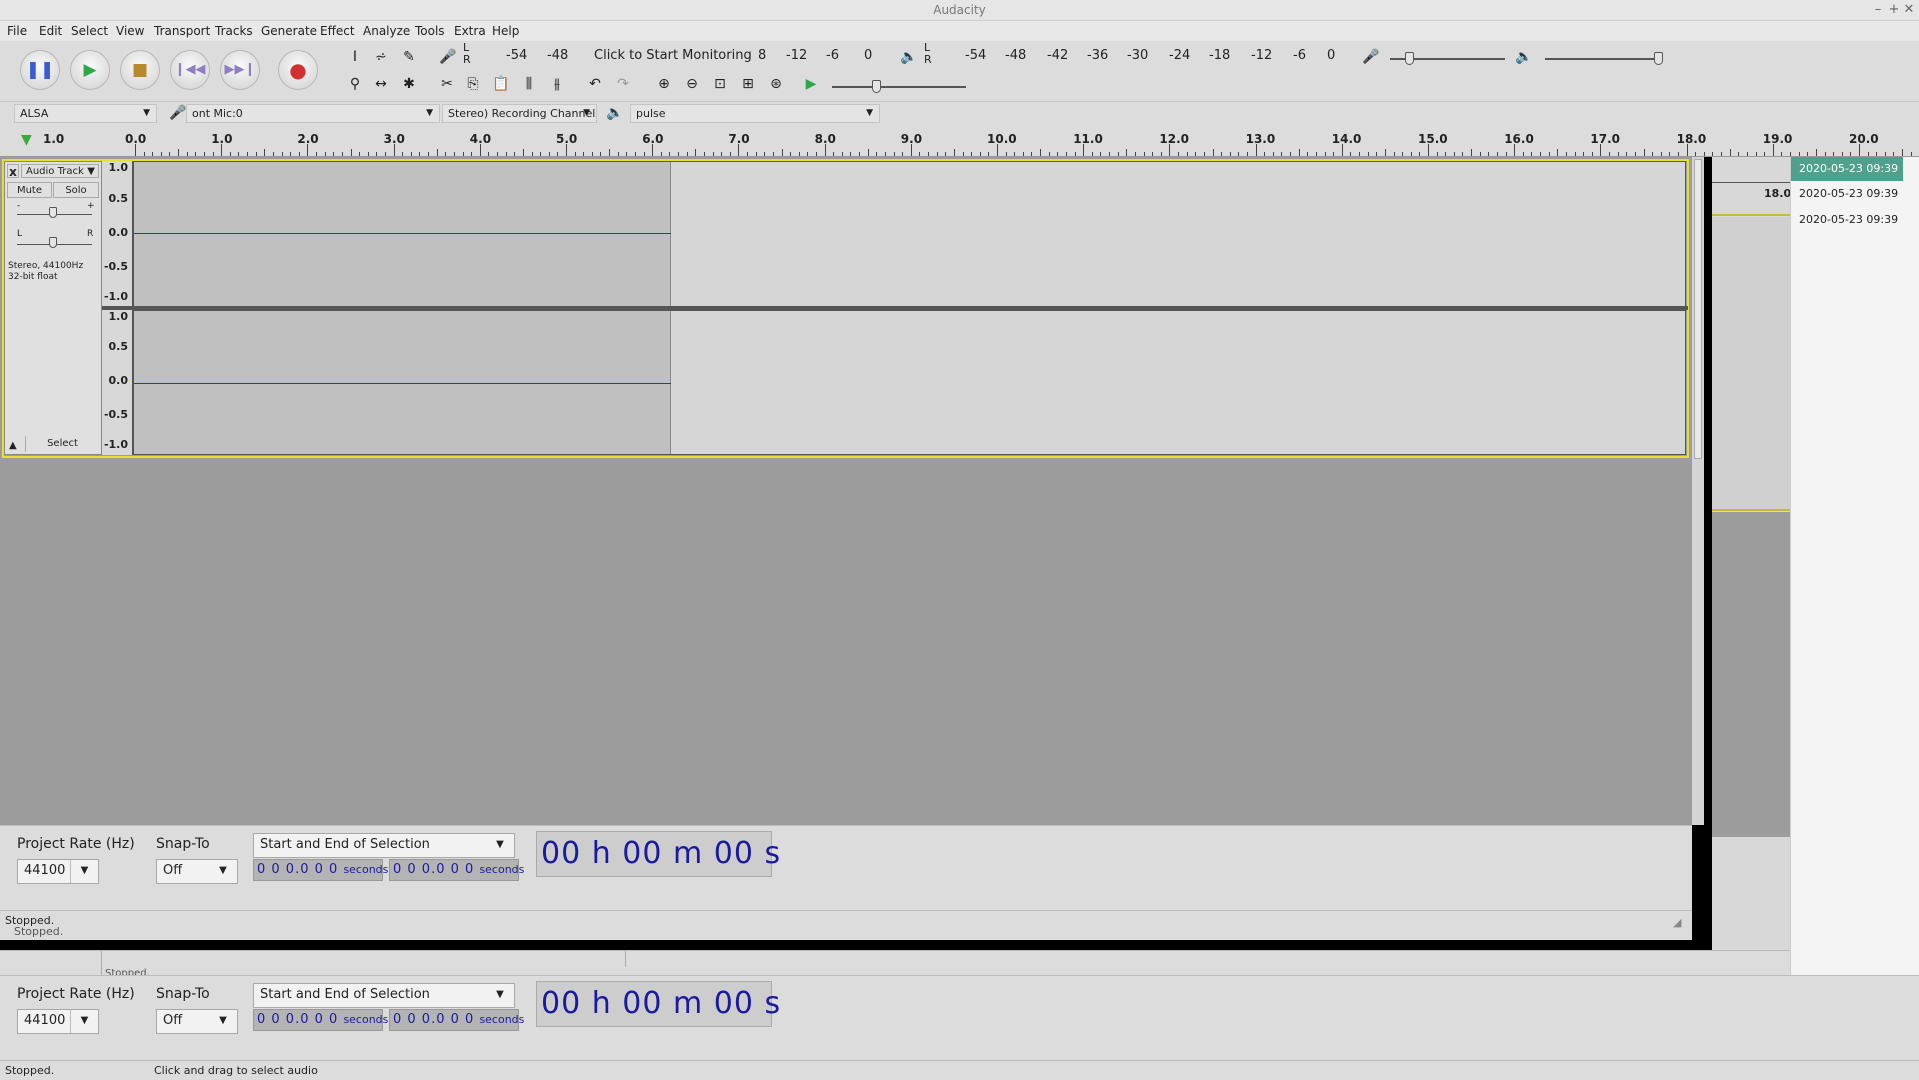 This screenshot has width=1919, height=1080. I want to click on cut-button: ✂, so click(447, 84).